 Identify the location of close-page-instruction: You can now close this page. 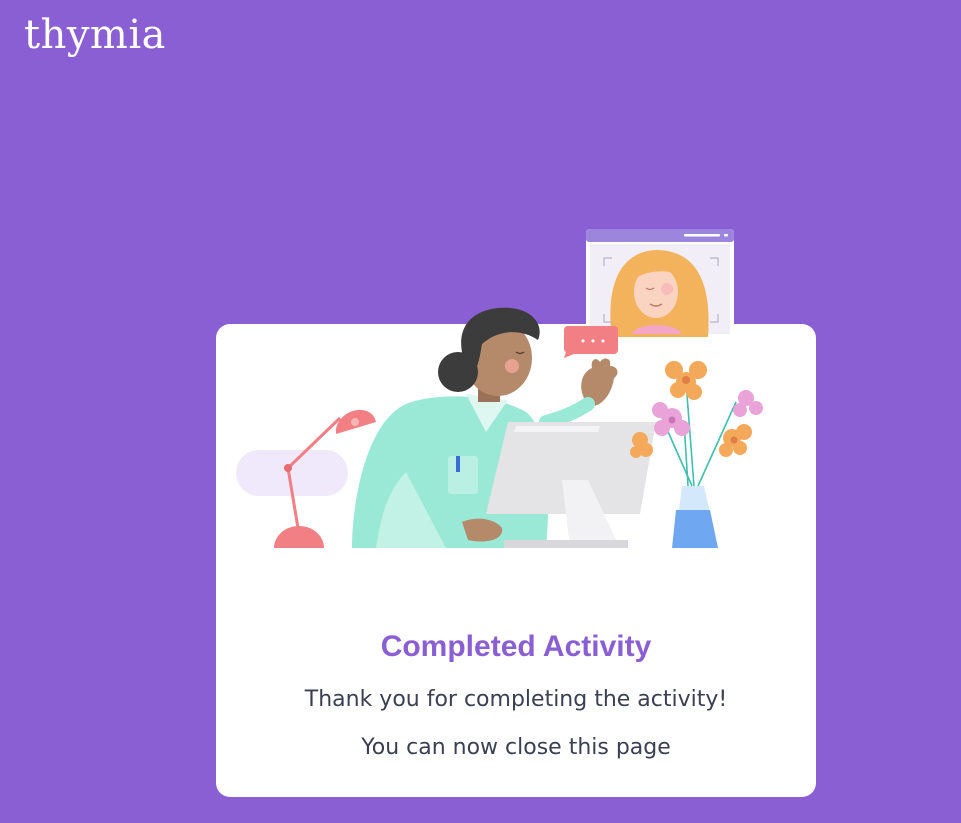
(516, 747).